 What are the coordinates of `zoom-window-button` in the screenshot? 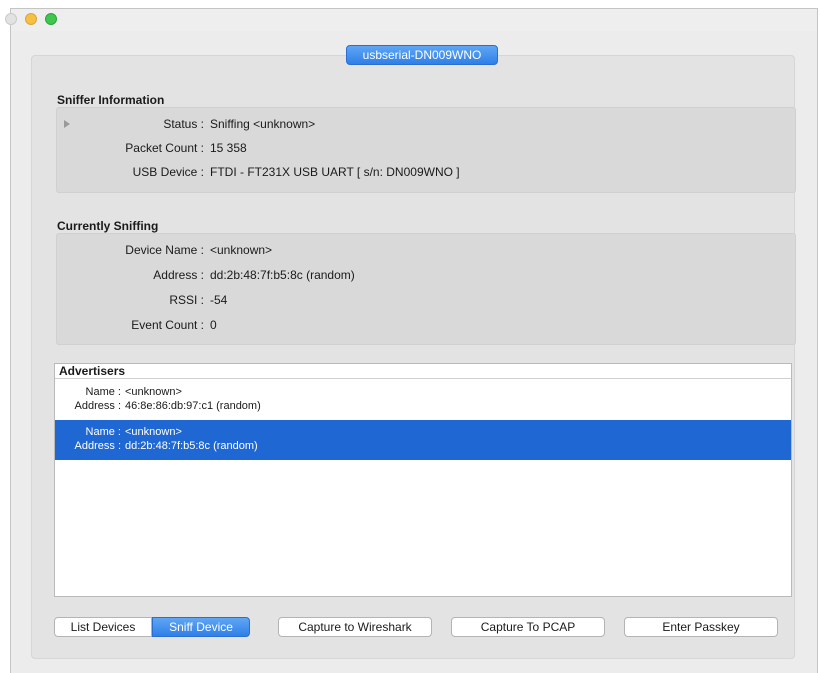 It's located at (51, 19).